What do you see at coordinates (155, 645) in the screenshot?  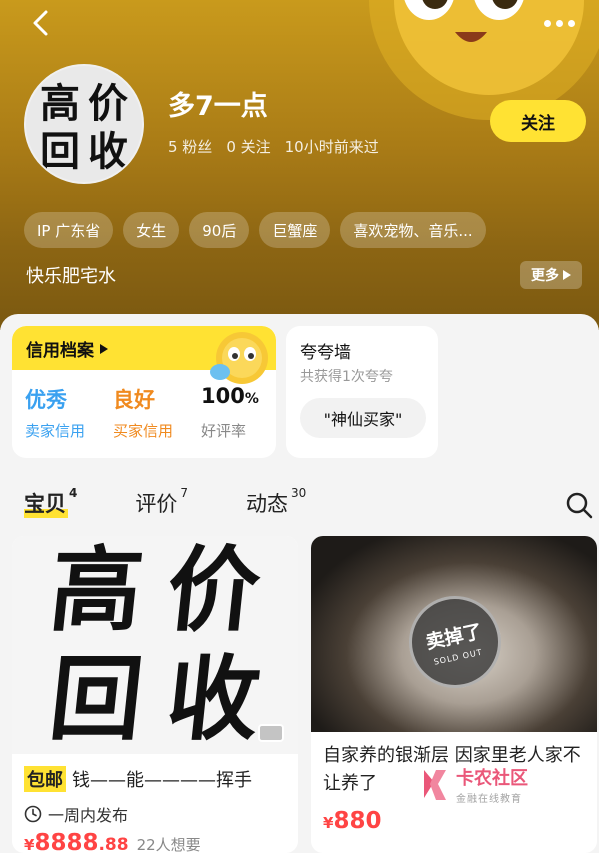 I see `product-image: 高 价 回 收` at bounding box center [155, 645].